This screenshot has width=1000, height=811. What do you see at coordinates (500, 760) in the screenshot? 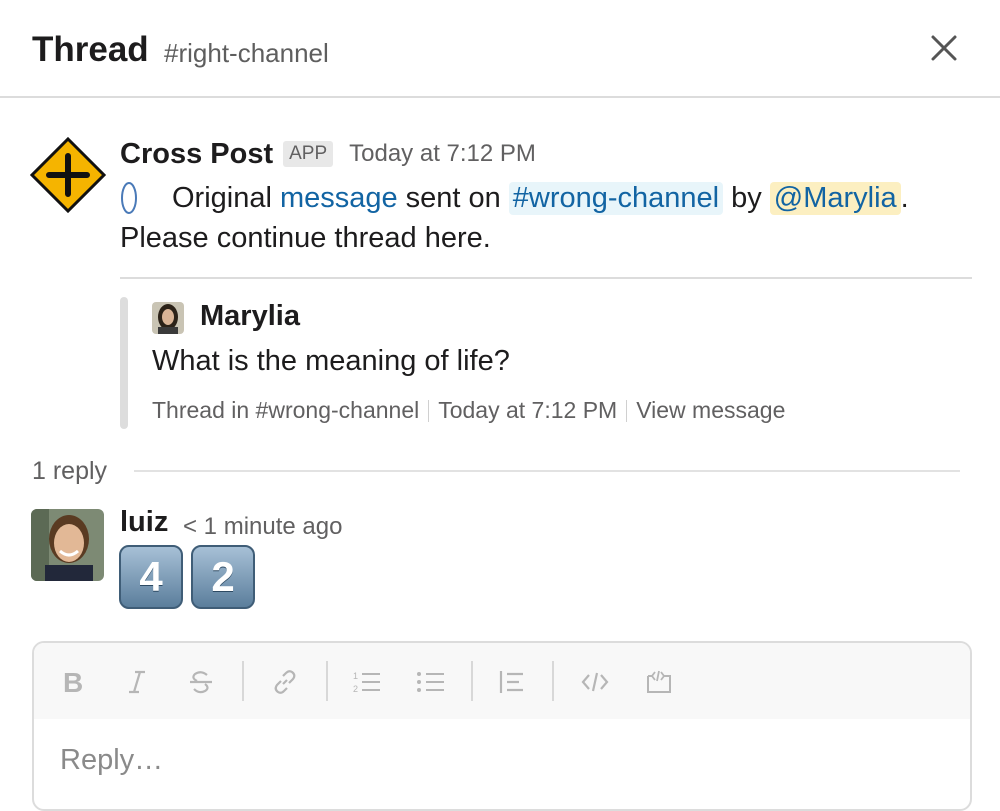
I see `reply-input` at bounding box center [500, 760].